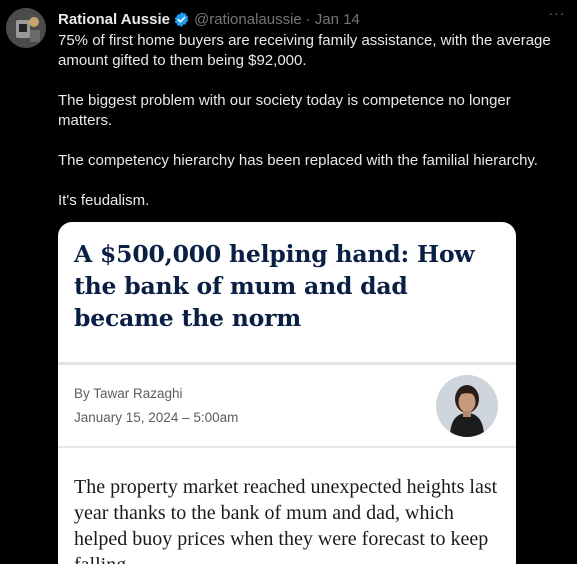 This screenshot has width=577, height=564. I want to click on more-horizontal-icon: ···, so click(557, 15).